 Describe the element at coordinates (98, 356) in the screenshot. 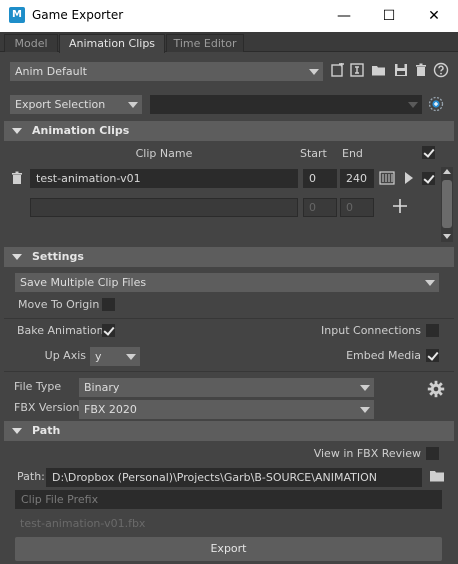

I see `up-axis-value: y` at that location.